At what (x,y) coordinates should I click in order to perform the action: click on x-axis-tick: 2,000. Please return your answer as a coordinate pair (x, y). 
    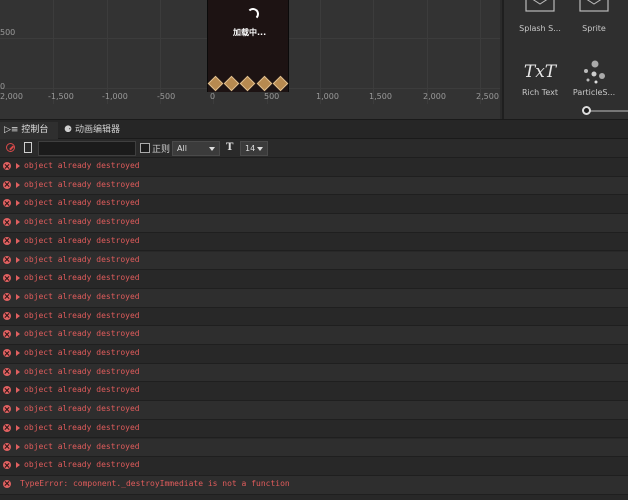
    Looking at the image, I should click on (11, 96).